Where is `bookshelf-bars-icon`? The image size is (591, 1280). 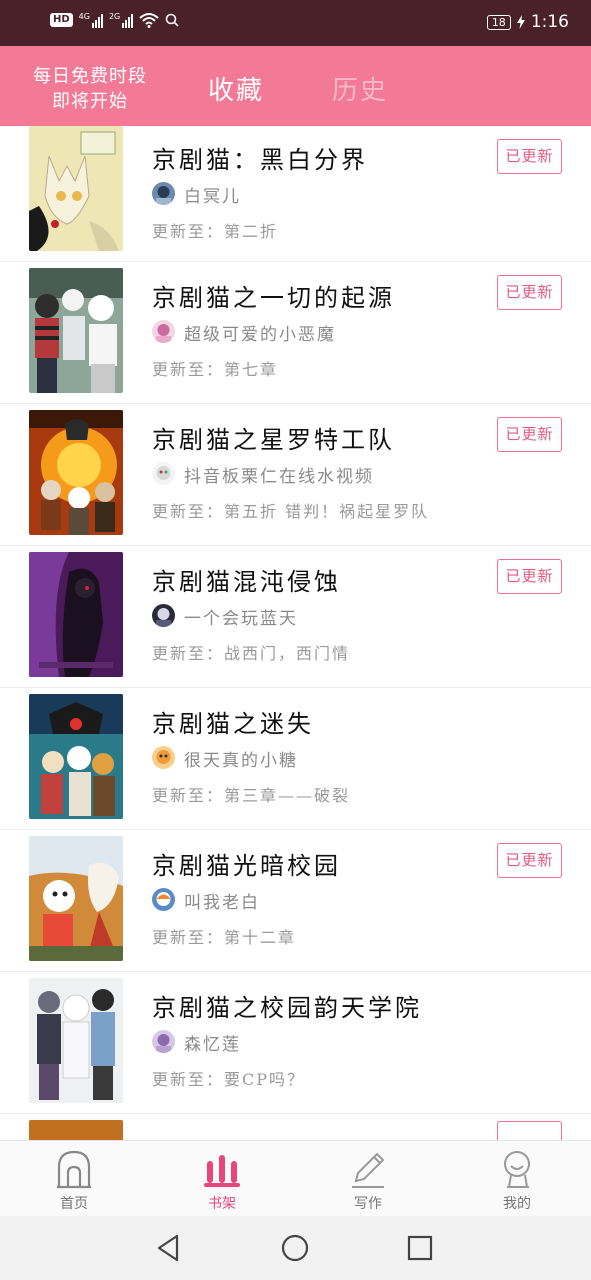
bookshelf-bars-icon is located at coordinates (222, 1171).